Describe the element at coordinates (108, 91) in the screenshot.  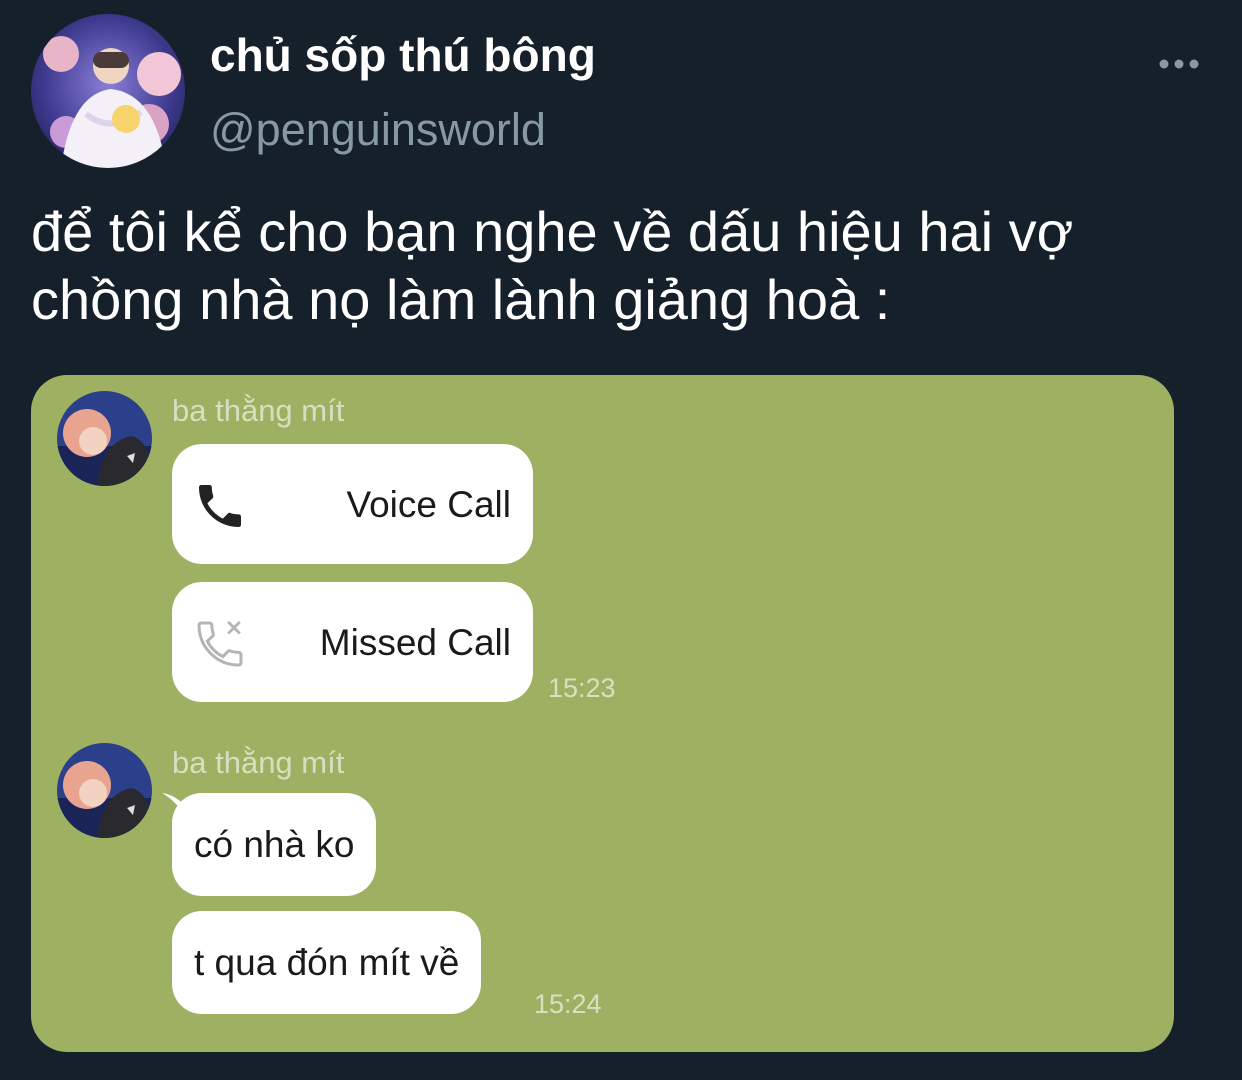
I see `profile-avatar` at that location.